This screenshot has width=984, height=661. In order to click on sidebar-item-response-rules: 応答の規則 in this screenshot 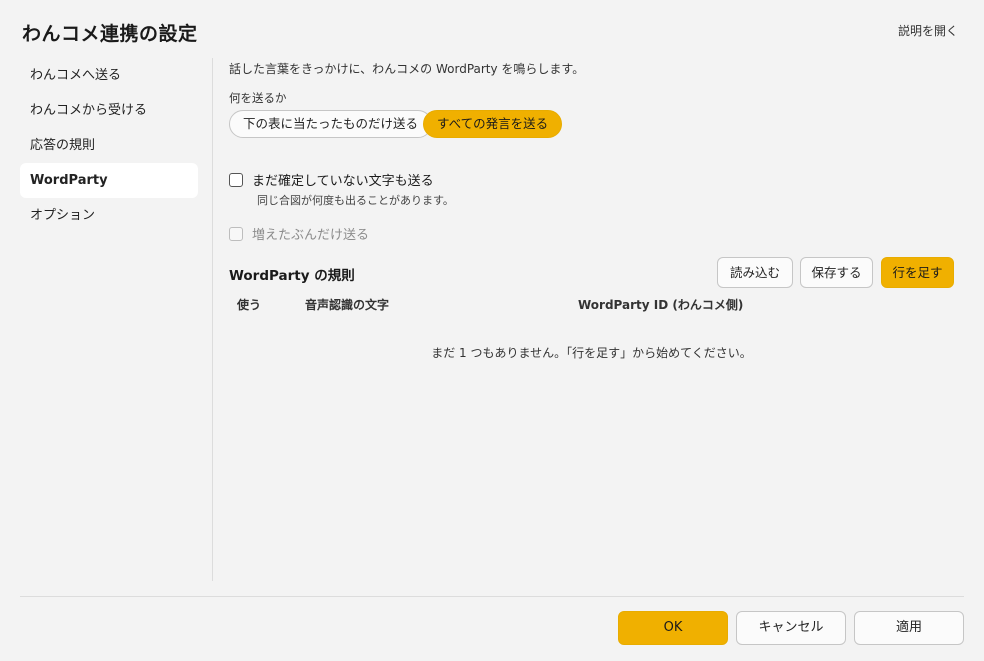, I will do `click(109, 145)`.